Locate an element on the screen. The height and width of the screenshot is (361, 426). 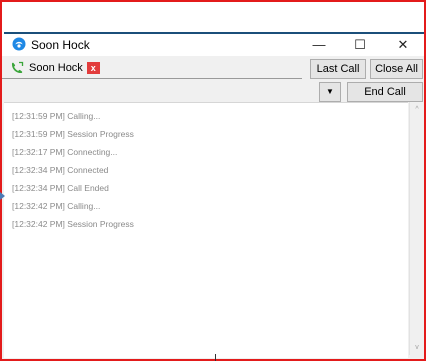
contact-tab-label: Soon Hock is located at coordinates (56, 68).